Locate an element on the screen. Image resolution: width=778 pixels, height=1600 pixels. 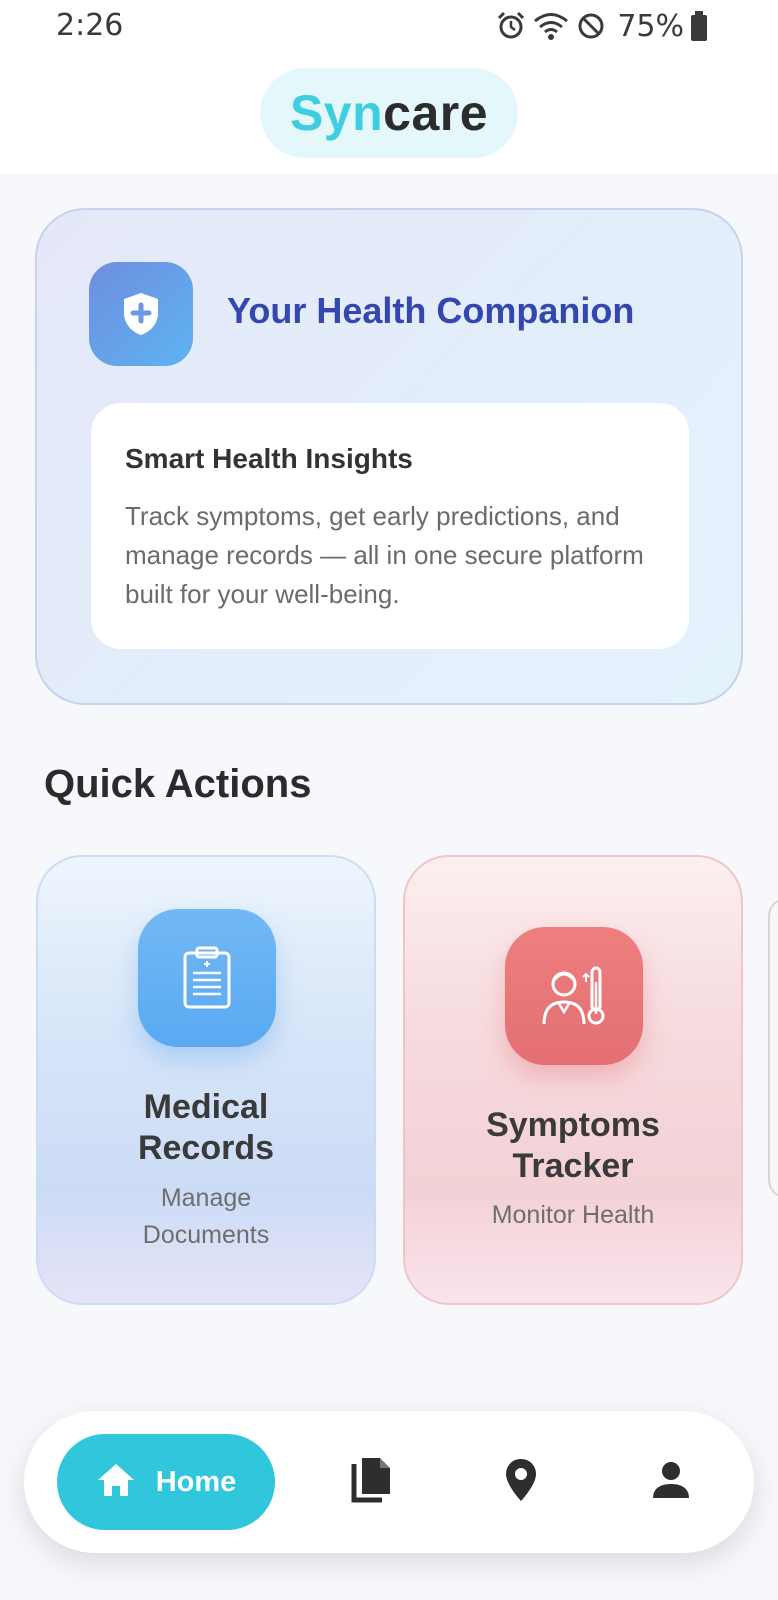
symptoms-tracker-title: Symptoms Tracker is located at coordinates (573, 1146).